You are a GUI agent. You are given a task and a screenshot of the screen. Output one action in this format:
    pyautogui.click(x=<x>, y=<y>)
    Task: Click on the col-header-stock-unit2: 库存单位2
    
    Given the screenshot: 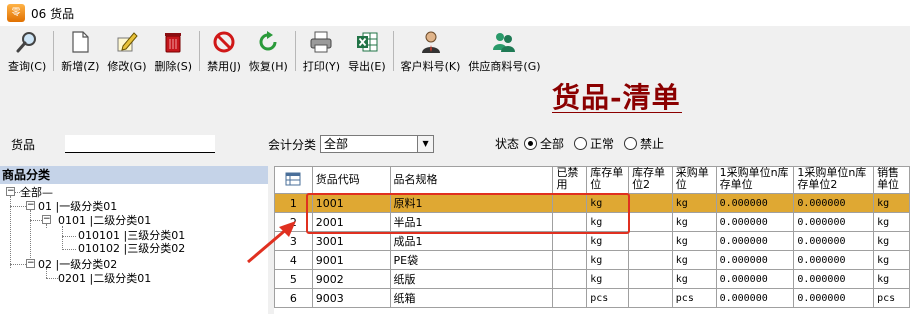 What is the action you would take?
    pyautogui.click(x=650, y=180)
    